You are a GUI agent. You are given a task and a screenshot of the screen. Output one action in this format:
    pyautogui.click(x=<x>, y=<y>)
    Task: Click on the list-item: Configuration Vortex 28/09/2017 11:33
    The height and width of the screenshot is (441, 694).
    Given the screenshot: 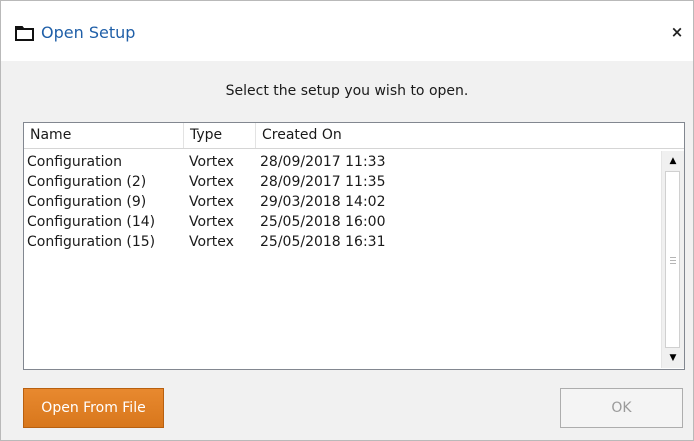 What is the action you would take?
    pyautogui.click(x=342, y=162)
    